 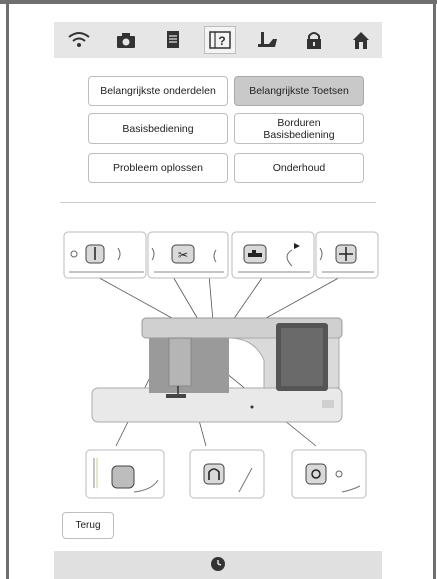 What do you see at coordinates (299, 168) in the screenshot?
I see `maintenance-button: Onderhoud` at bounding box center [299, 168].